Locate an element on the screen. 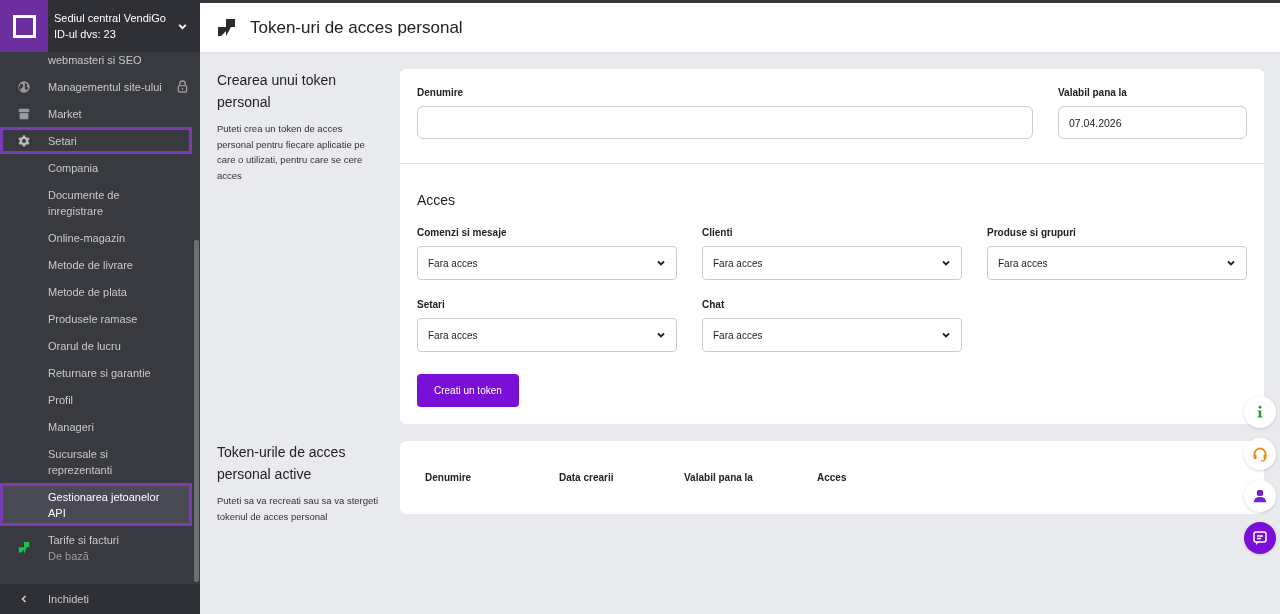 This screenshot has width=1280, height=614. sidebar-item: webmasteri si SEO is located at coordinates (96, 62).